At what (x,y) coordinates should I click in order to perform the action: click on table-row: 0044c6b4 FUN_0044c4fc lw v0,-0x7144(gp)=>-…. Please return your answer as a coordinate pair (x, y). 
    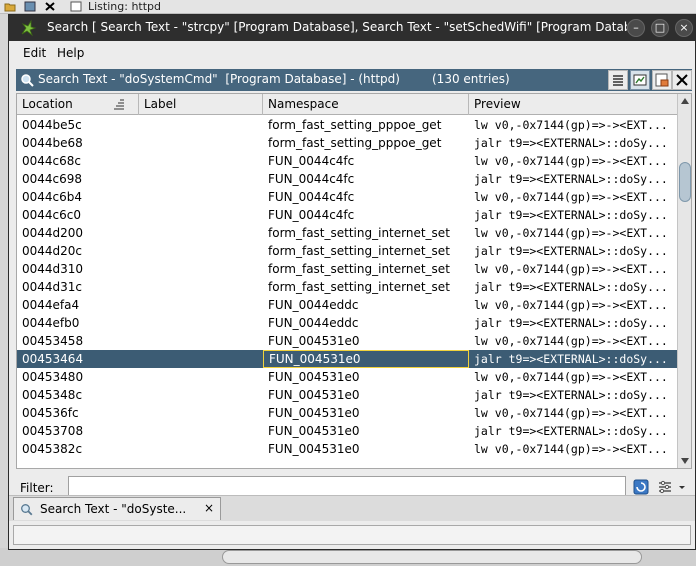
    Looking at the image, I should click on (347, 197).